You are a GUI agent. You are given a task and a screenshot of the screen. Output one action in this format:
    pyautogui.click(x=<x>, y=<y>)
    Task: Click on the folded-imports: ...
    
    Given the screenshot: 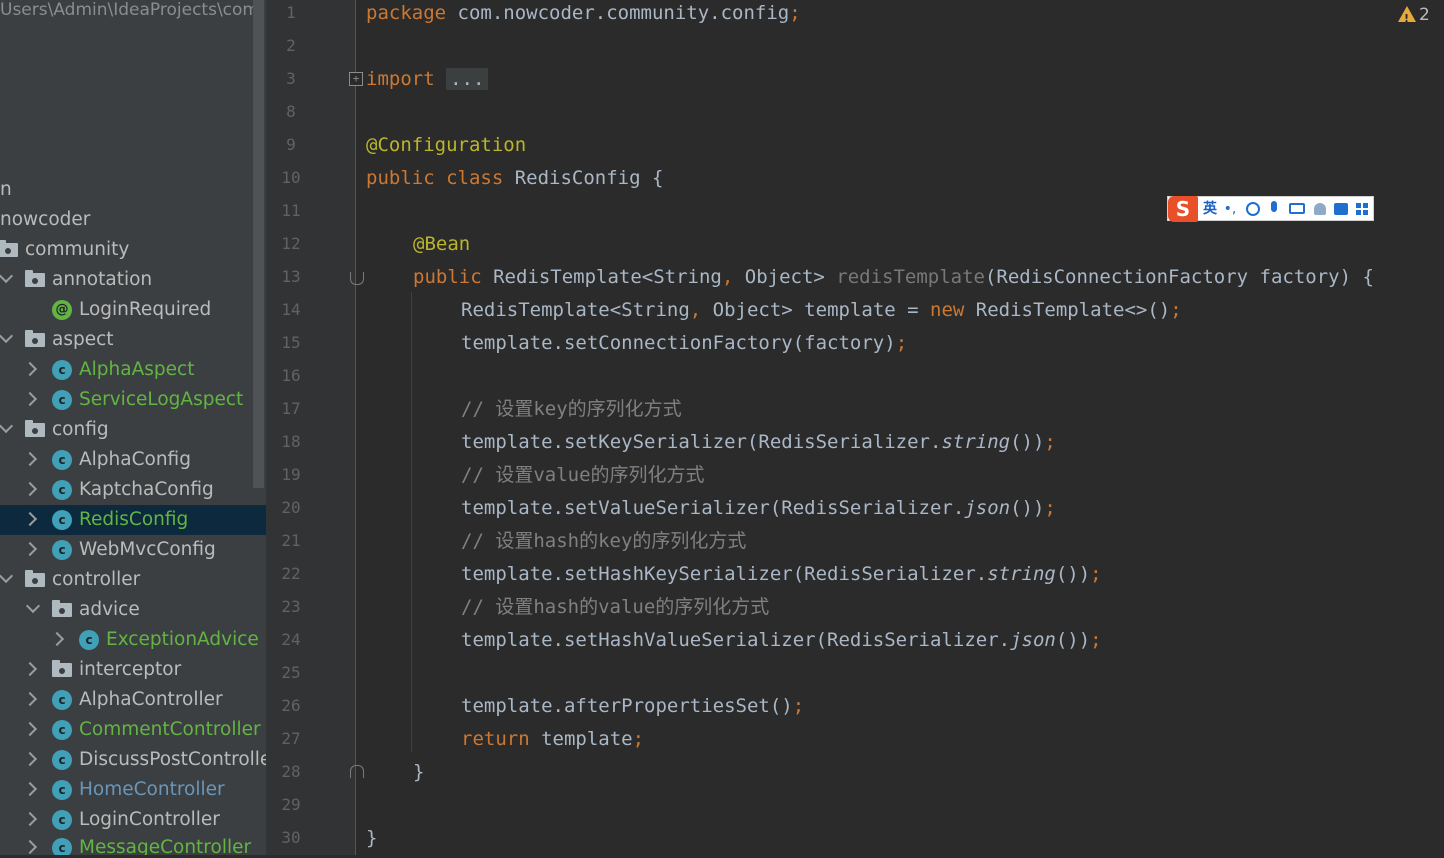 What is the action you would take?
    pyautogui.click(x=467, y=79)
    